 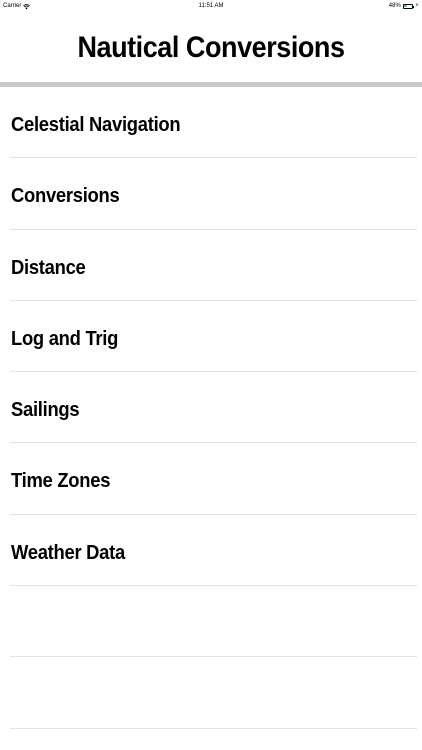 What do you see at coordinates (65, 196) in the screenshot?
I see `menu-item-label: Conversions` at bounding box center [65, 196].